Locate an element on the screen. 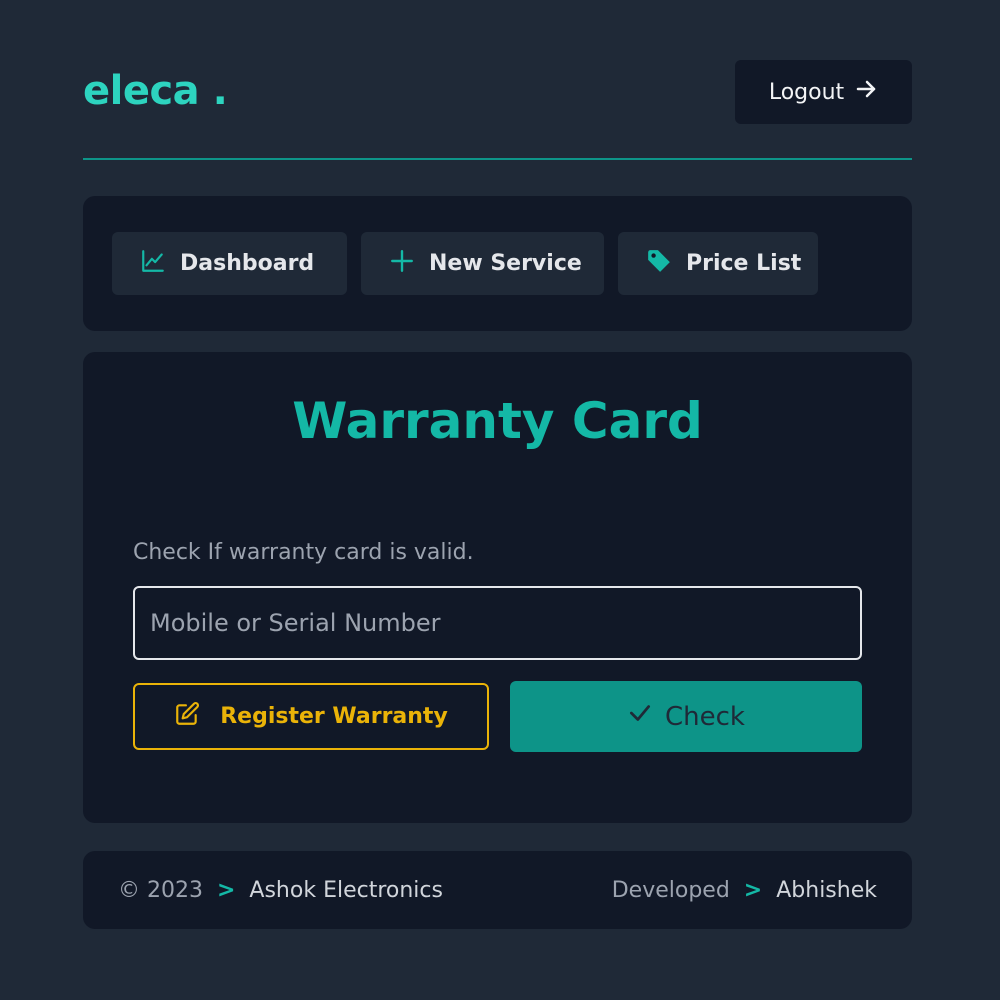  nav-item-dashboard: Dashboard is located at coordinates (229, 263).